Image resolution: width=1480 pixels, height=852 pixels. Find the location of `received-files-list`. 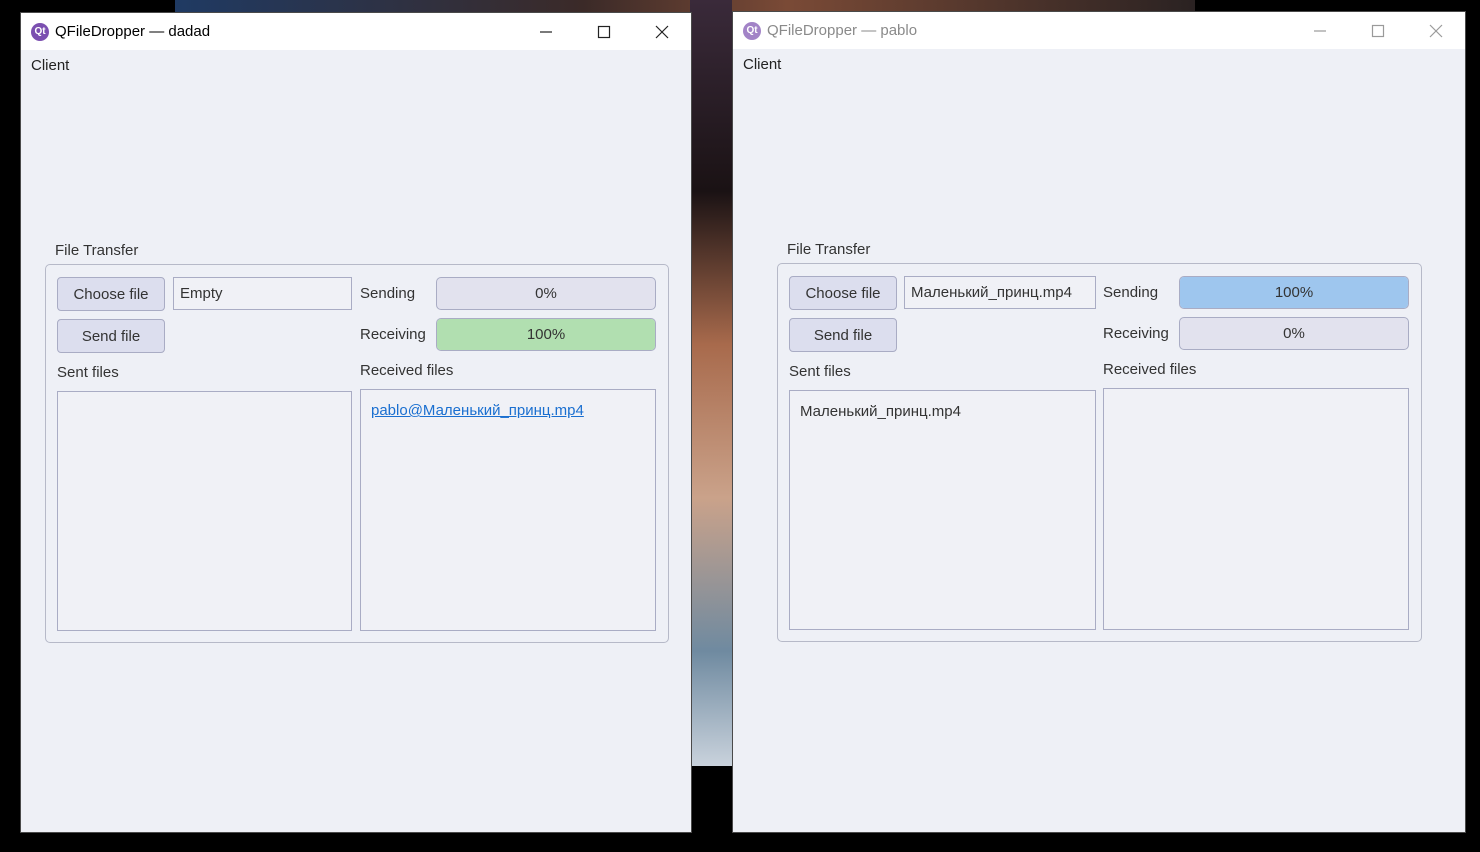

received-files-list is located at coordinates (1256, 509).